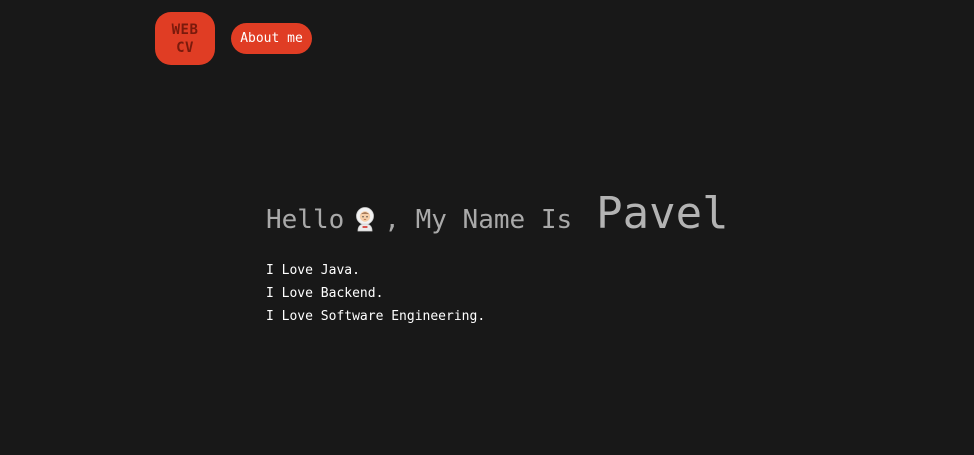 The image size is (974, 455). What do you see at coordinates (376, 316) in the screenshot?
I see `list-item: I Love Software Engineering.` at bounding box center [376, 316].